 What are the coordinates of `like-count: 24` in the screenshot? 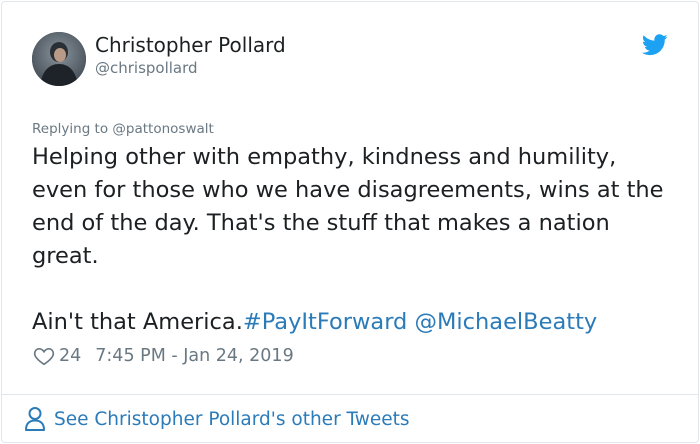 It's located at (70, 356).